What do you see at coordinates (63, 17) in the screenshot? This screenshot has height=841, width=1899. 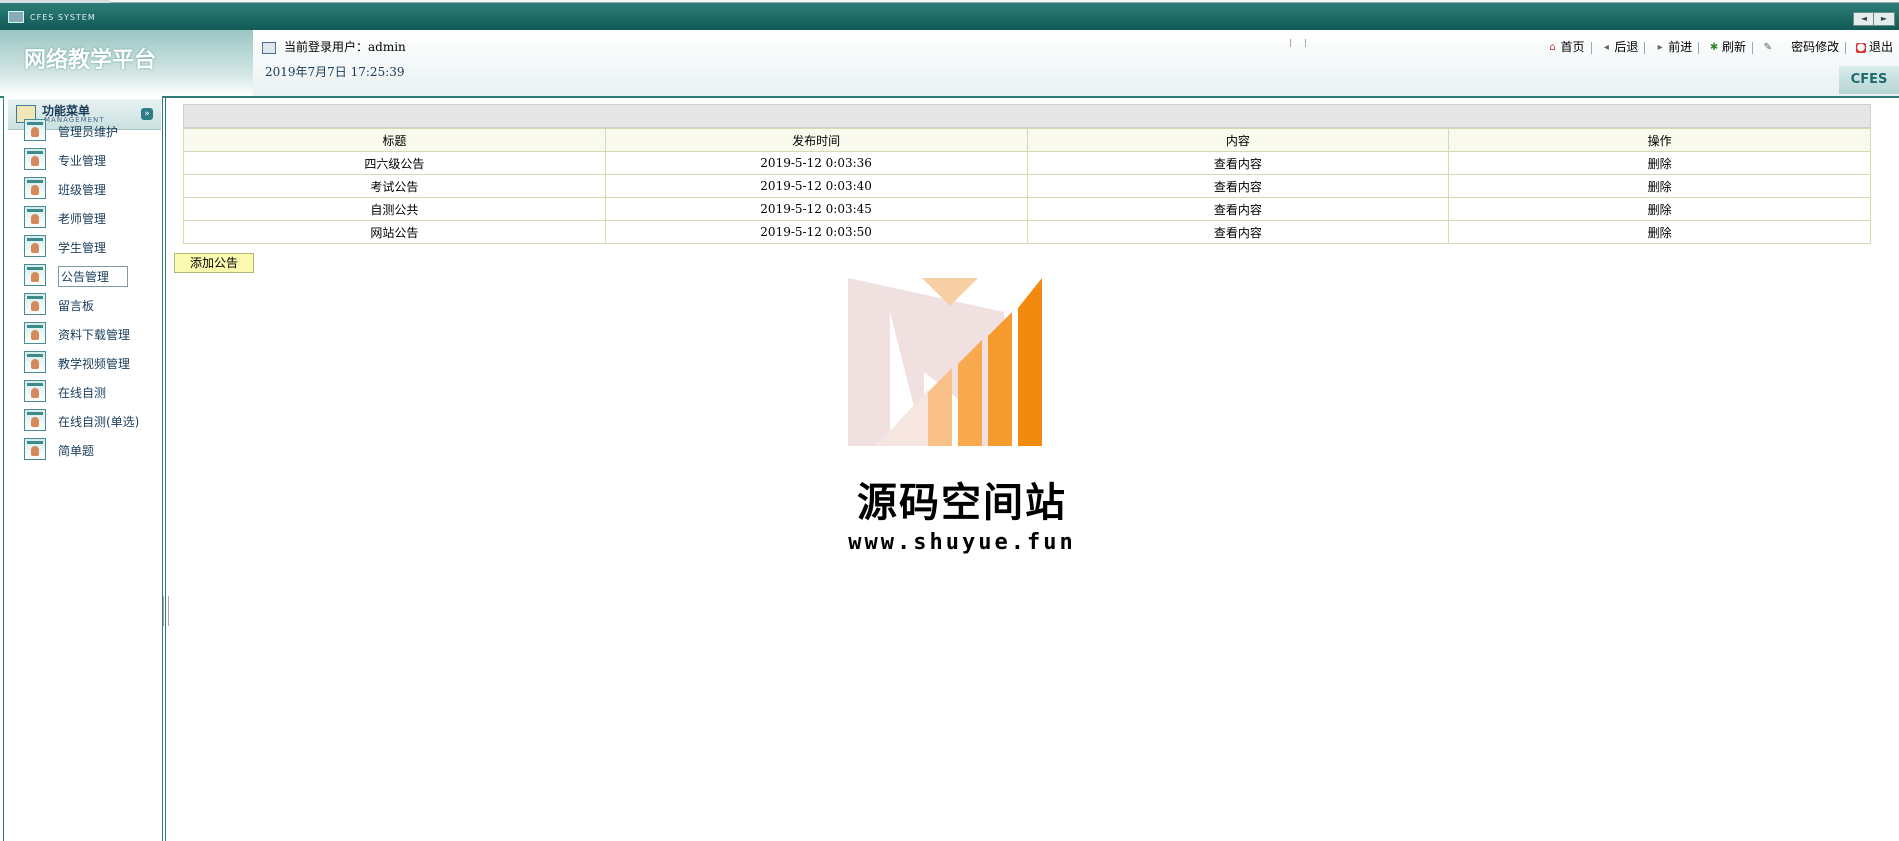 I see `system-title: CFES SYSTEM` at bounding box center [63, 17].